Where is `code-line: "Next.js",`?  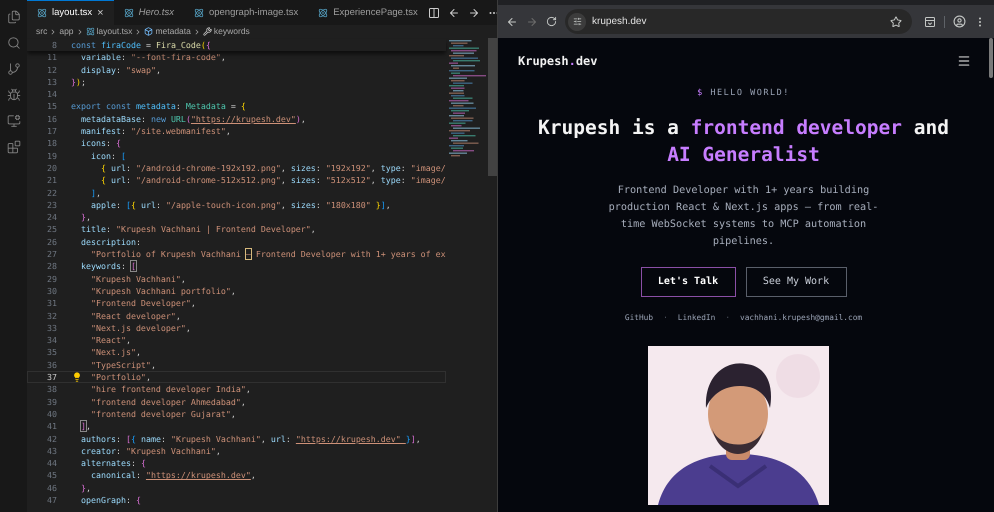
code-line: "Next.js", is located at coordinates (115, 352).